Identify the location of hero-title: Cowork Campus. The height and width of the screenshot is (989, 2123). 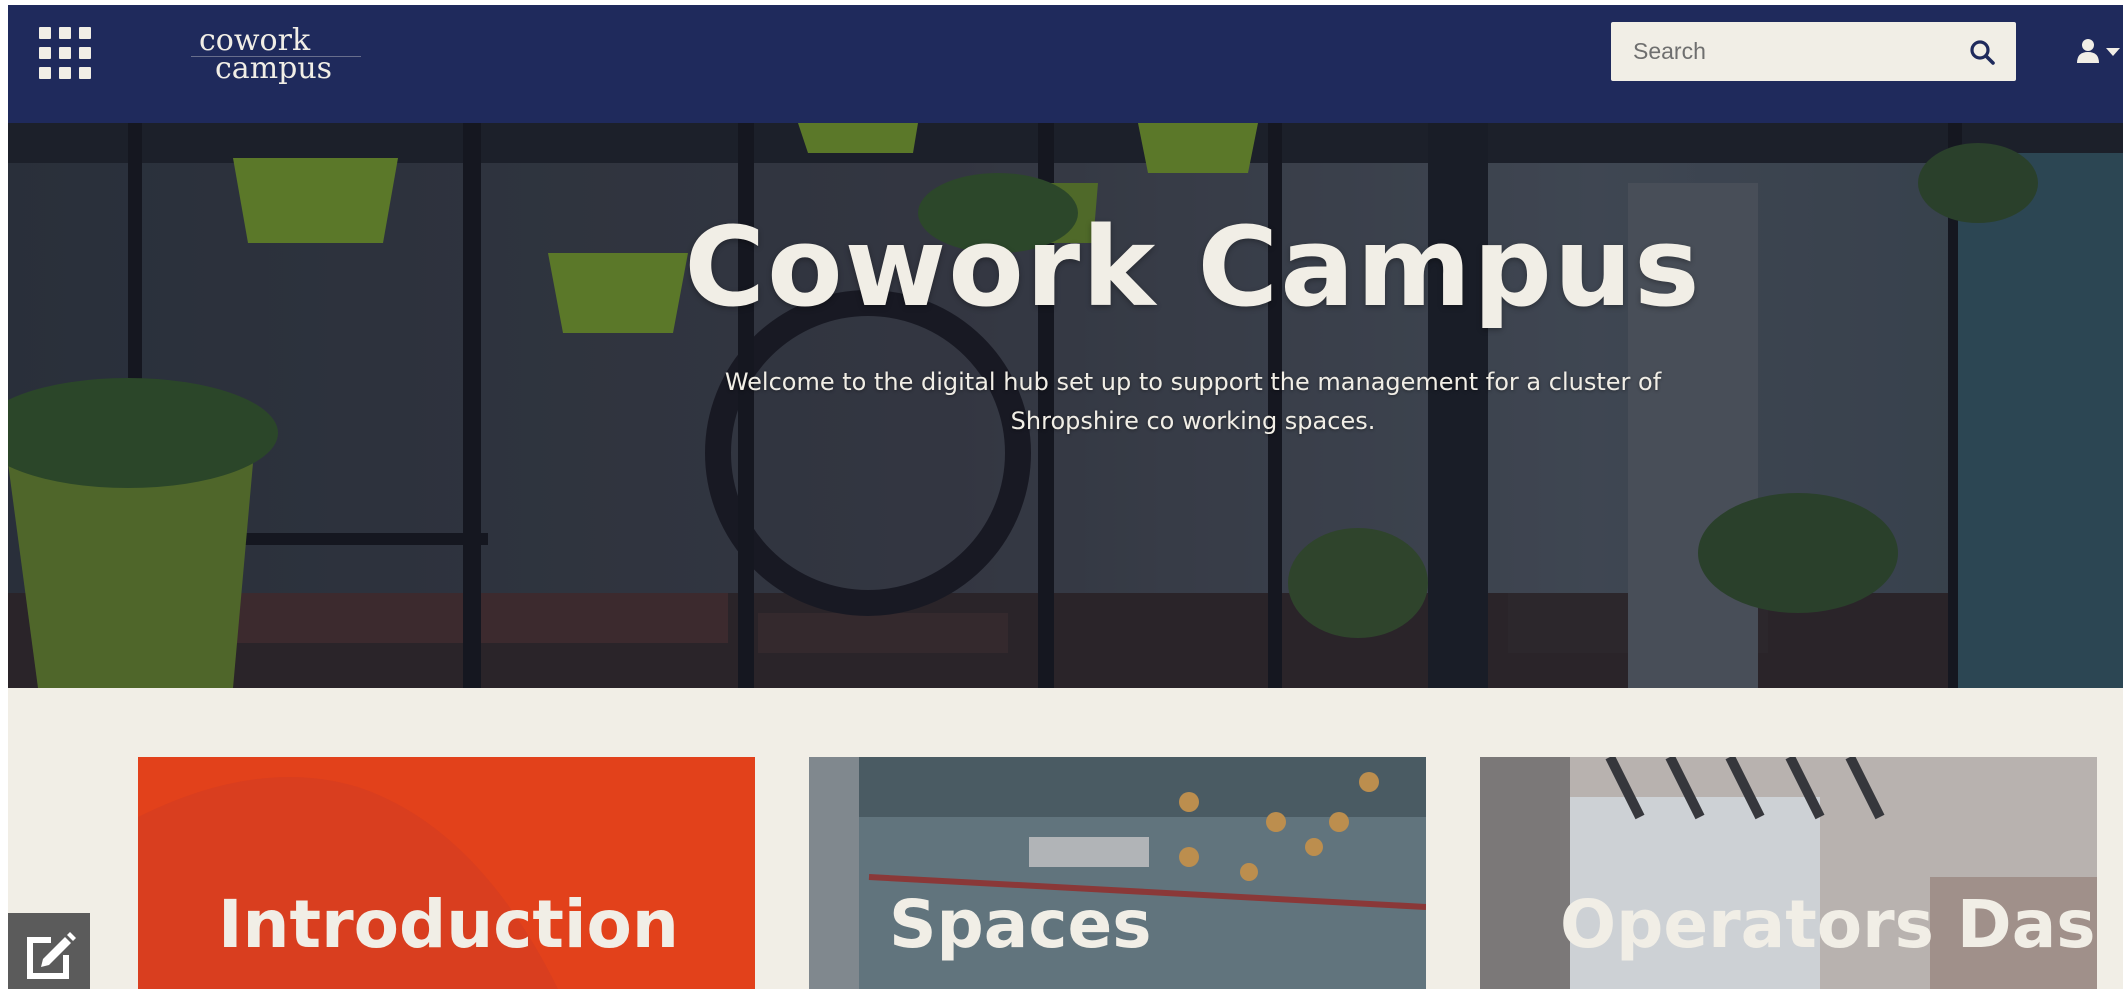
(1193, 267).